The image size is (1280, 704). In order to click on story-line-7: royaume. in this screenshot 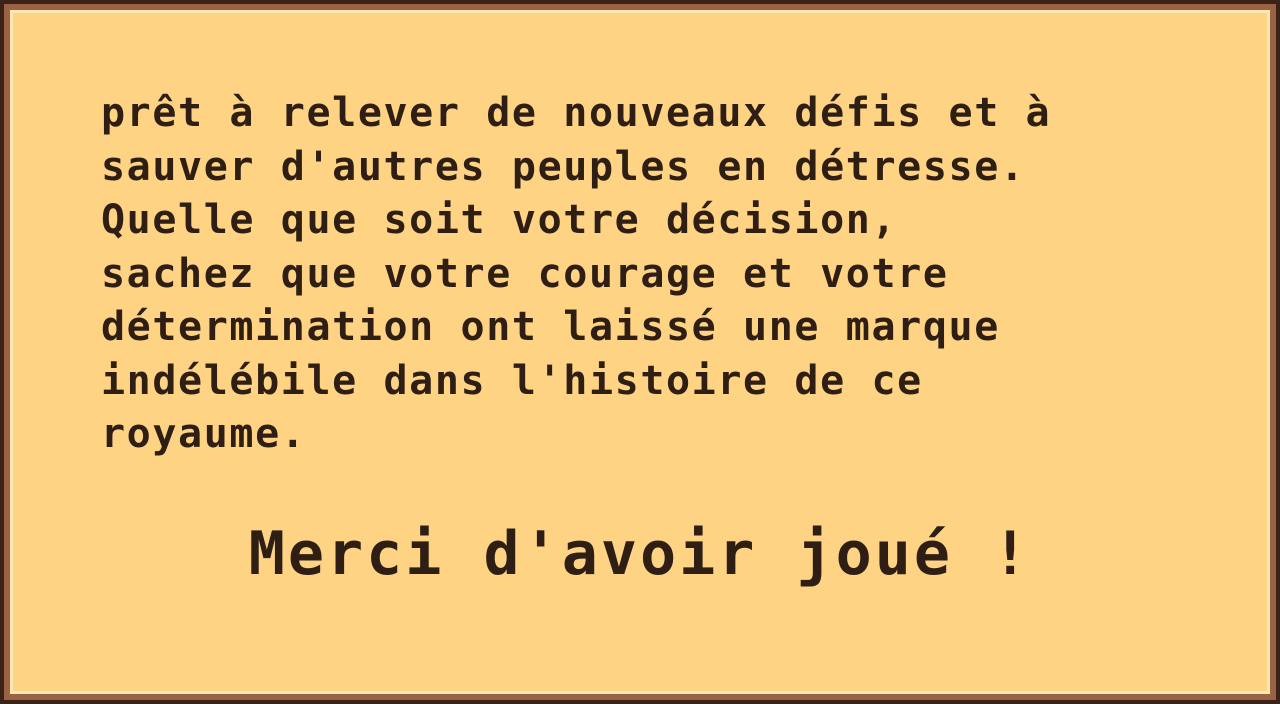, I will do `click(204, 434)`.